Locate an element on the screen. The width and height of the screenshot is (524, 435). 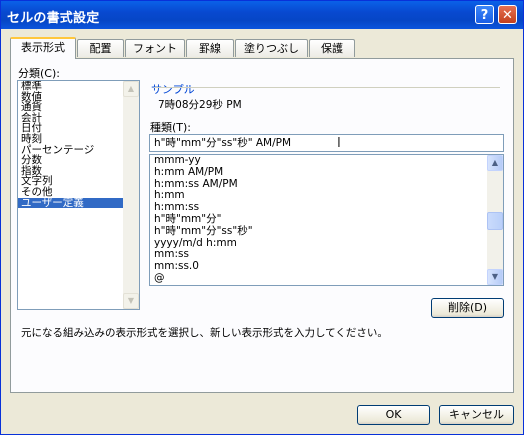
instruction-text: 元になる組み込みの表示形式を選択し、新しい表示形式を入力してください。 is located at coordinates (204, 333).